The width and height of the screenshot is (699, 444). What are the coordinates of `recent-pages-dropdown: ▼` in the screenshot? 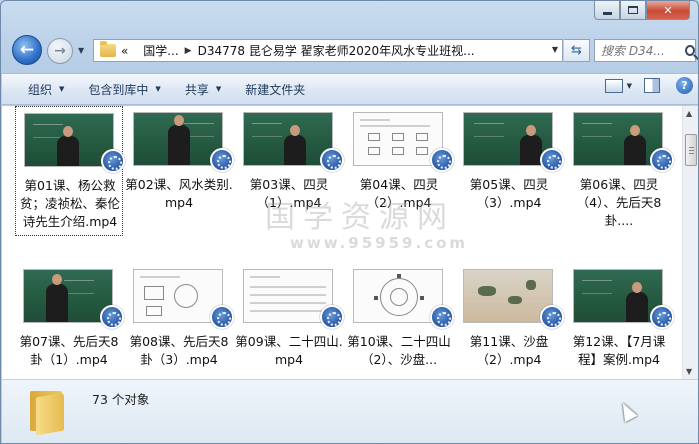 It's located at (81, 50).